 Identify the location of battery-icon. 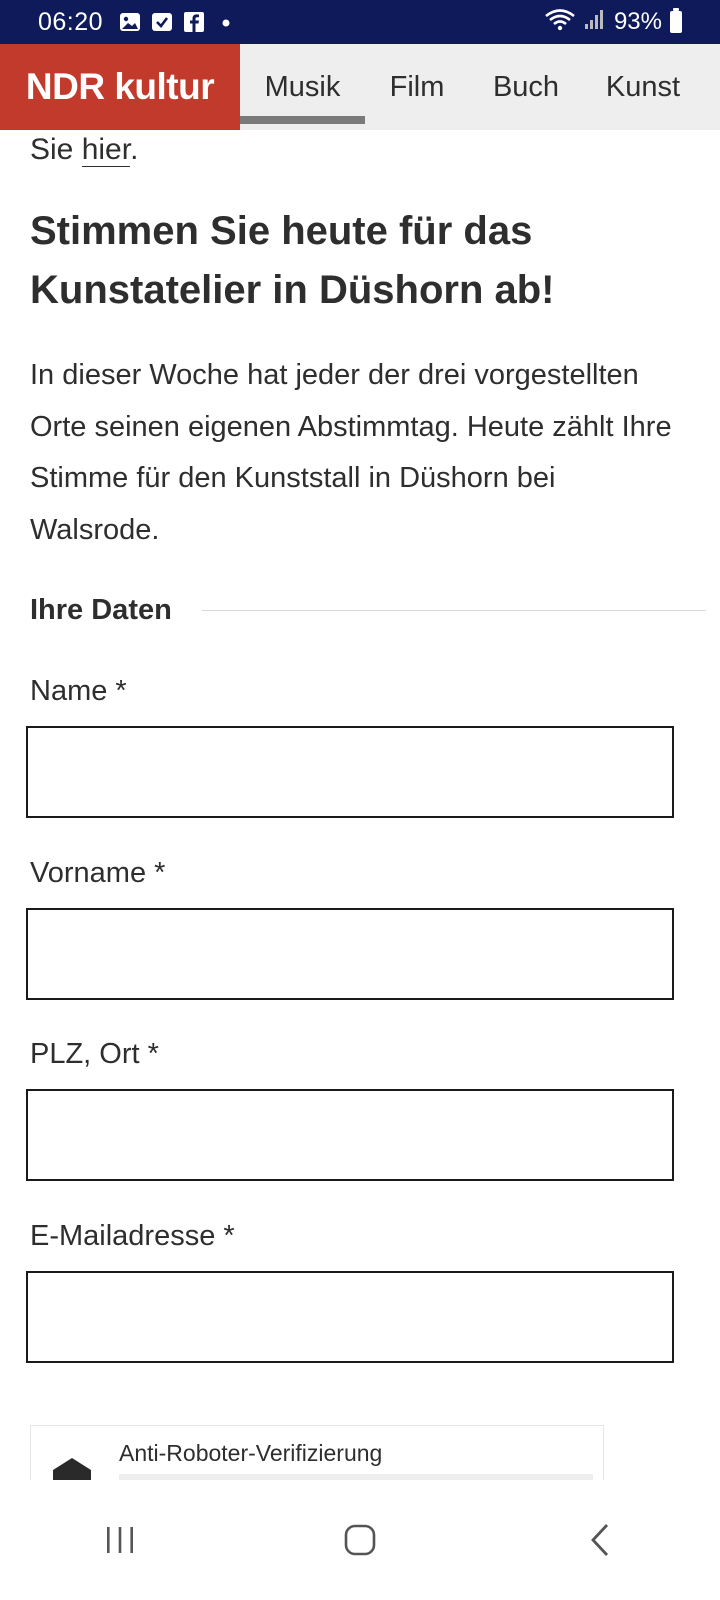
(676, 20).